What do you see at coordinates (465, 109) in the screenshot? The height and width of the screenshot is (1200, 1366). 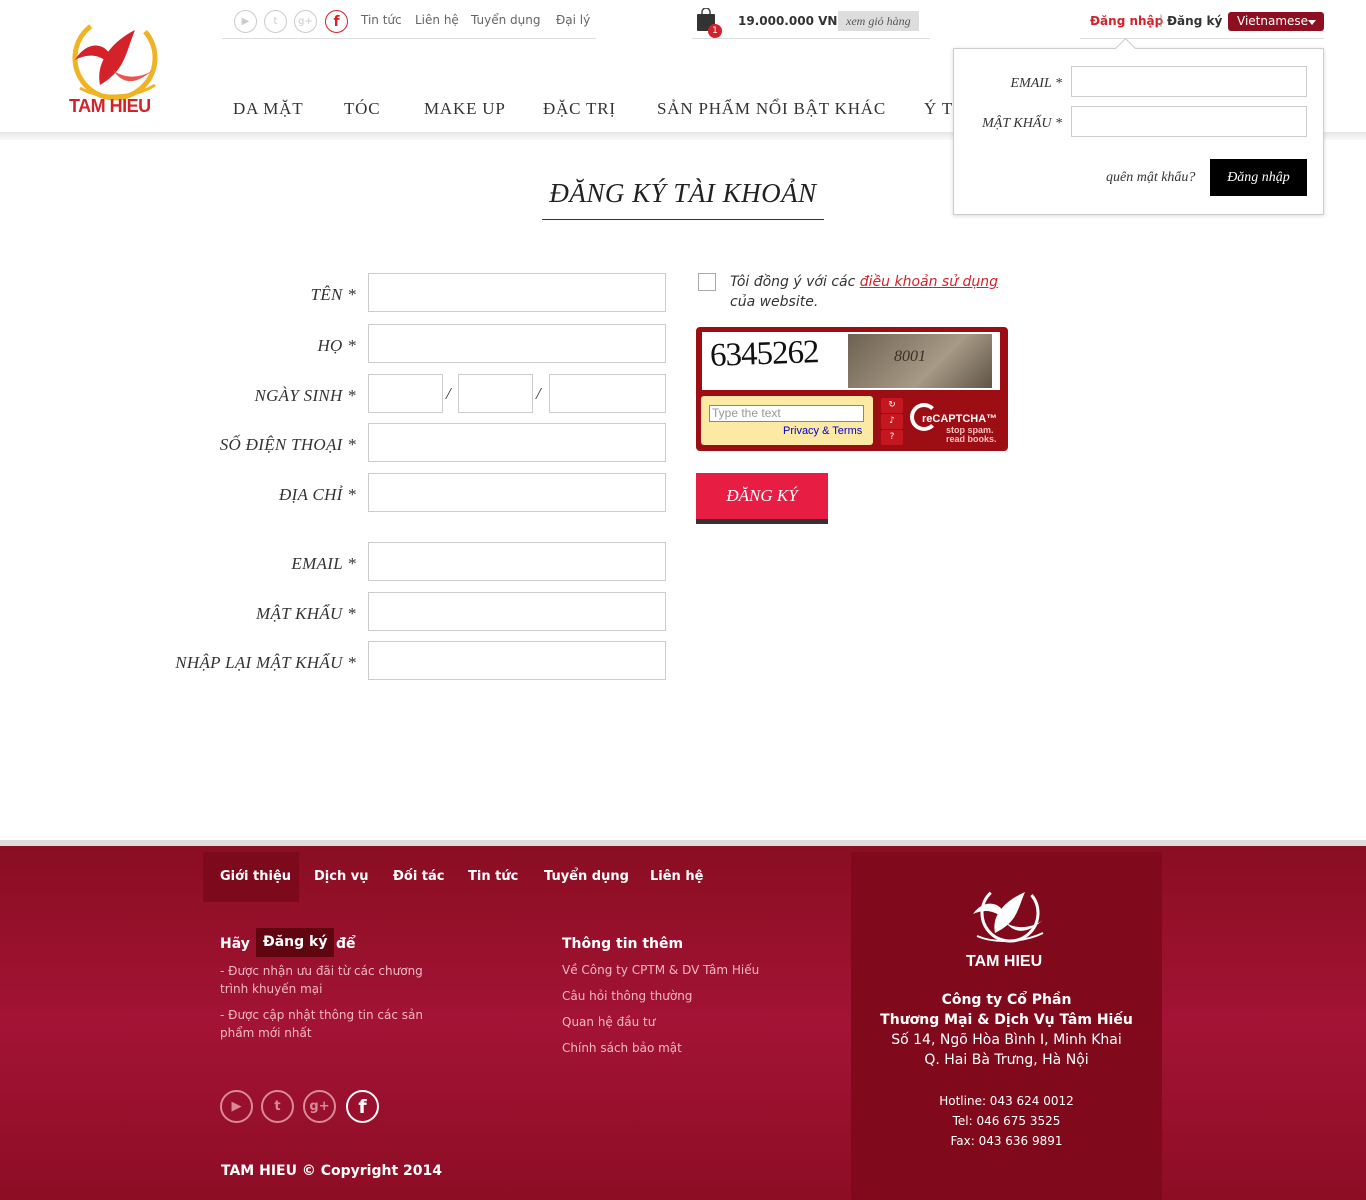 I see `nav-item-make-up: MAKE UP` at bounding box center [465, 109].